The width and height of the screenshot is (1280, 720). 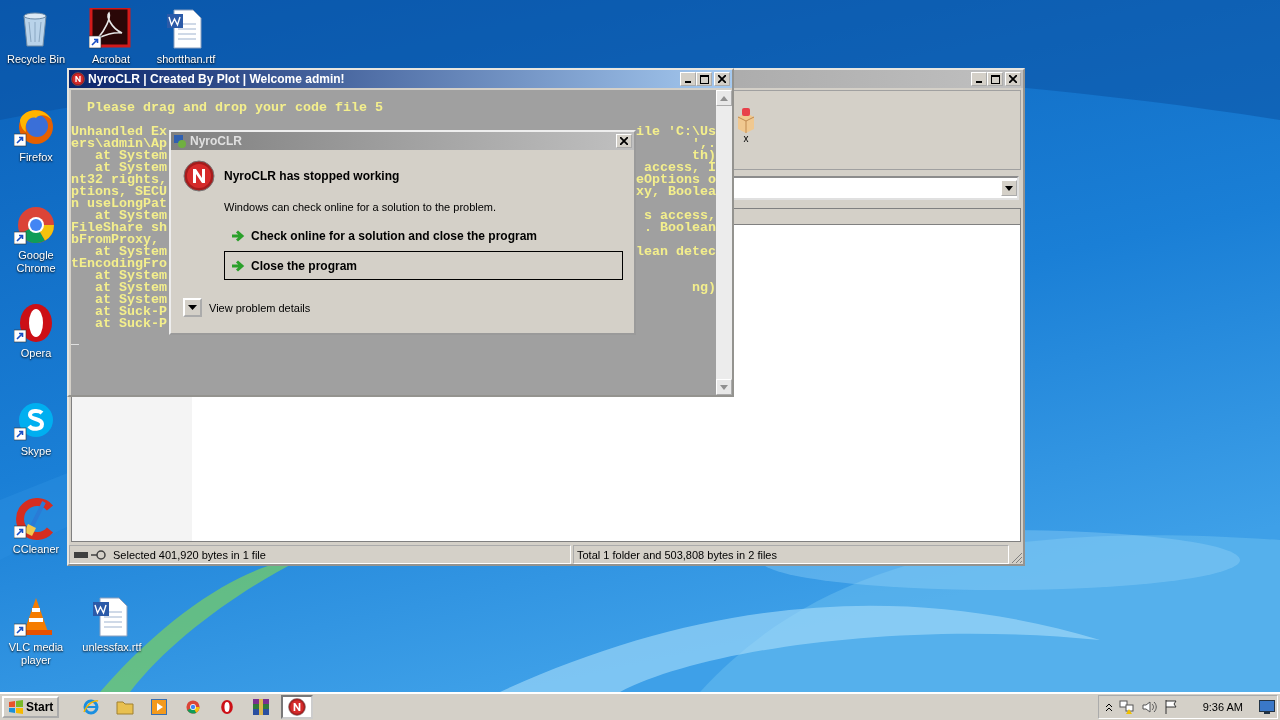 What do you see at coordinates (676, 180) in the screenshot?
I see `console-text: eOptions o` at bounding box center [676, 180].